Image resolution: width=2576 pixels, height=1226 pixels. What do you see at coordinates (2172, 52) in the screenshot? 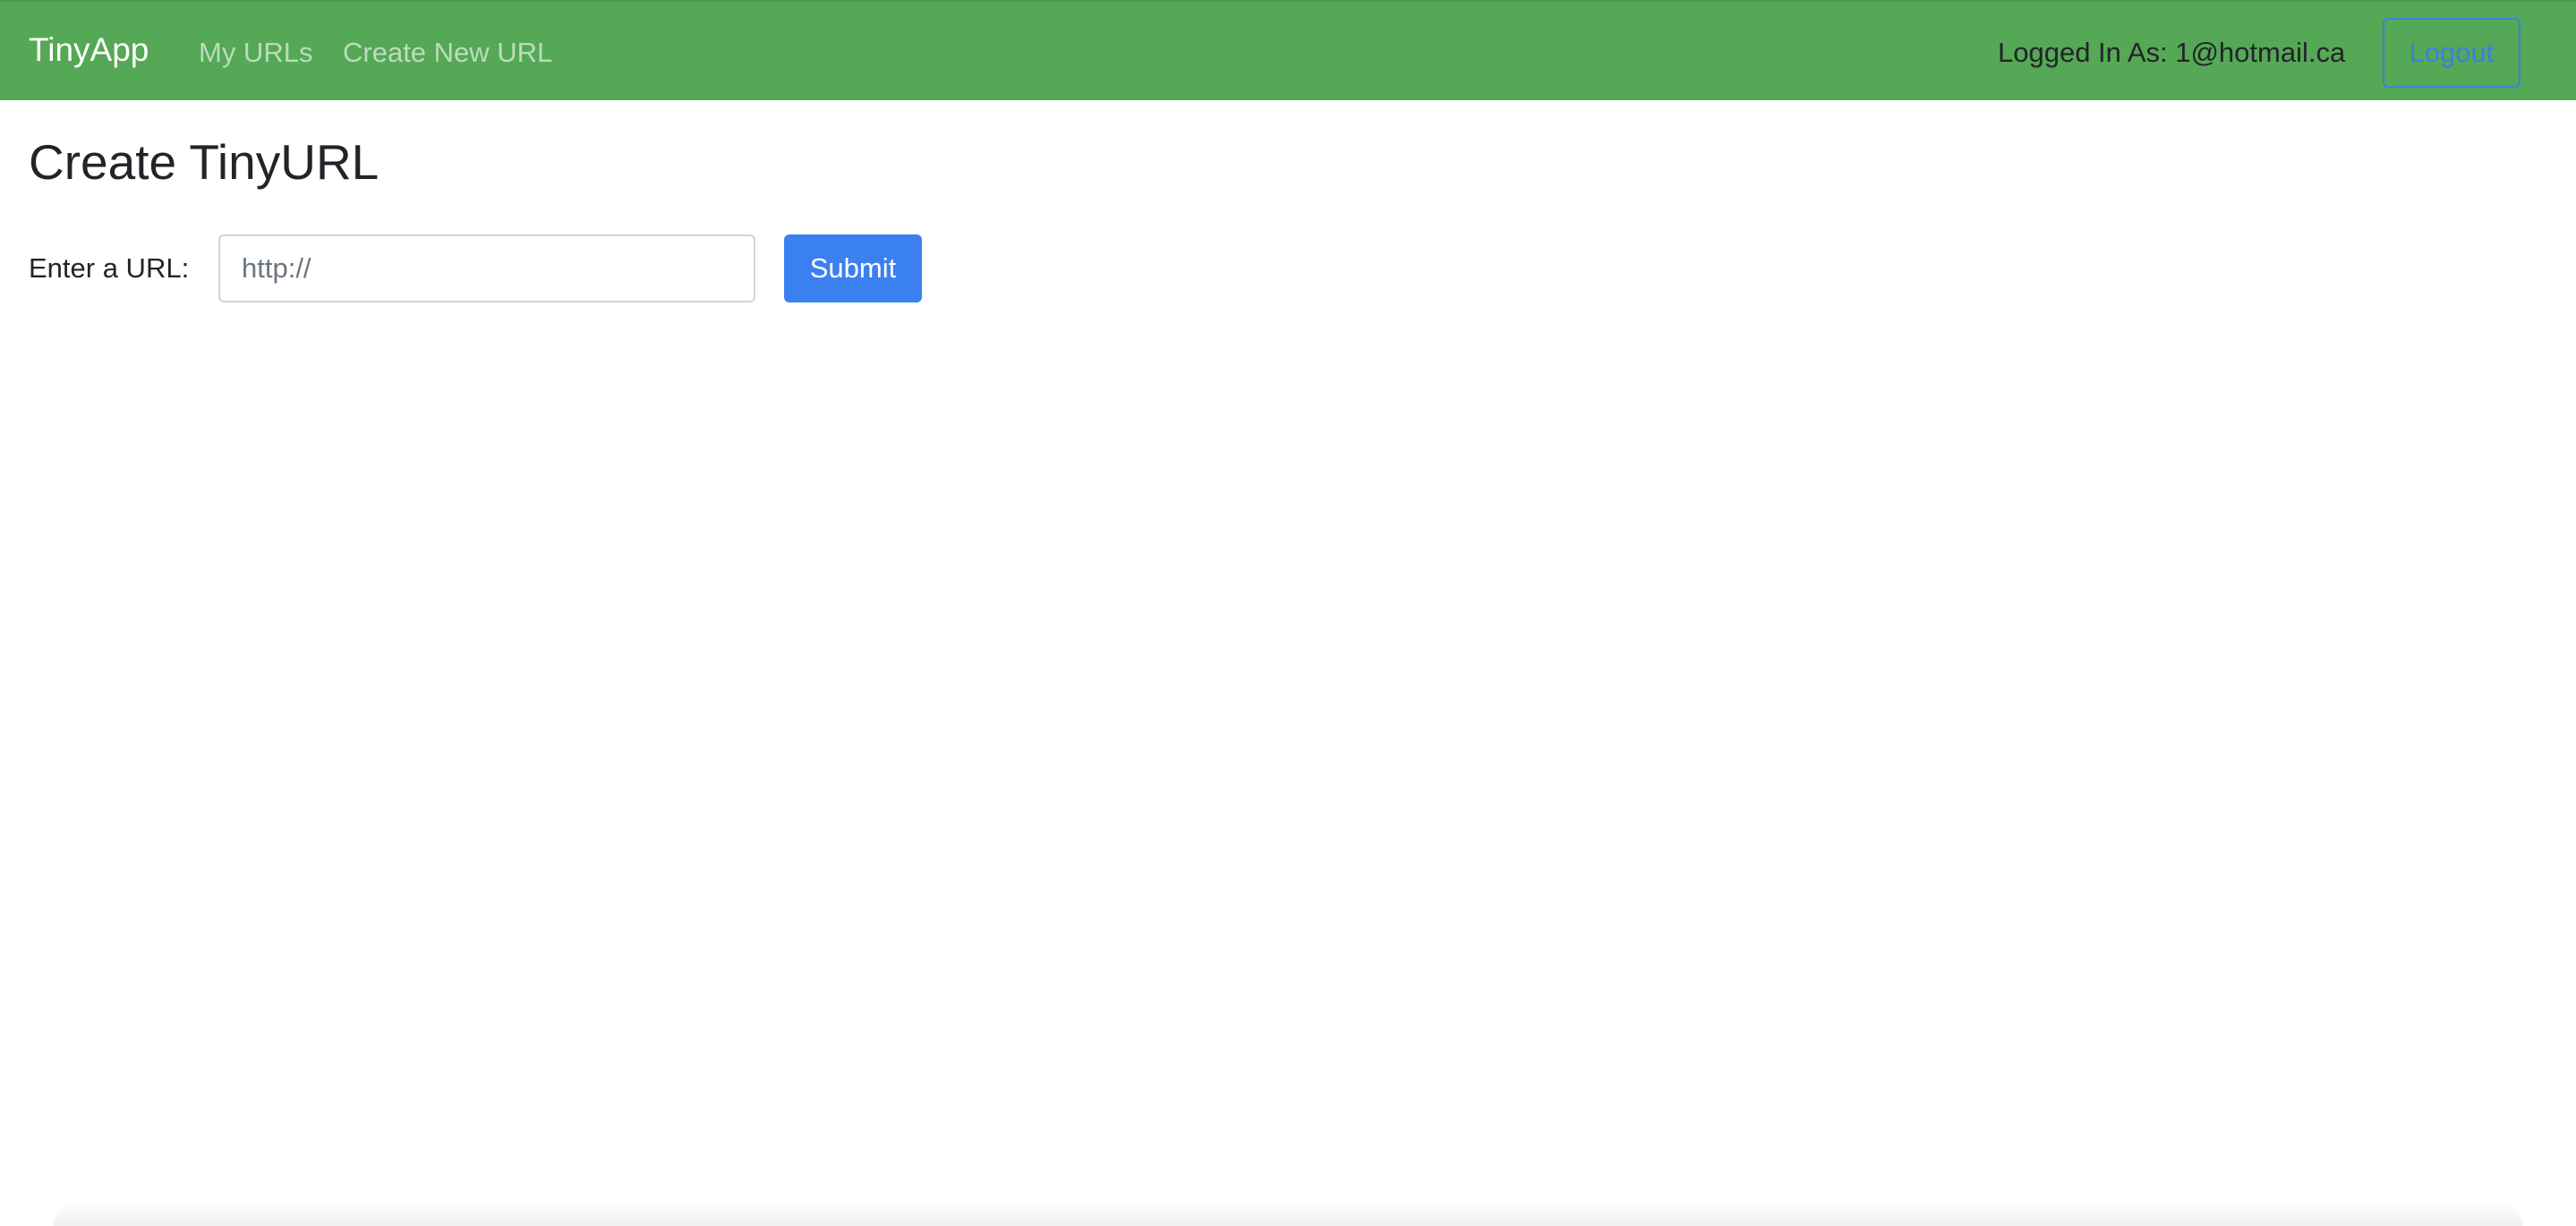
I see `logged-in-status: Logged In As: 1@hotmail.ca` at bounding box center [2172, 52].